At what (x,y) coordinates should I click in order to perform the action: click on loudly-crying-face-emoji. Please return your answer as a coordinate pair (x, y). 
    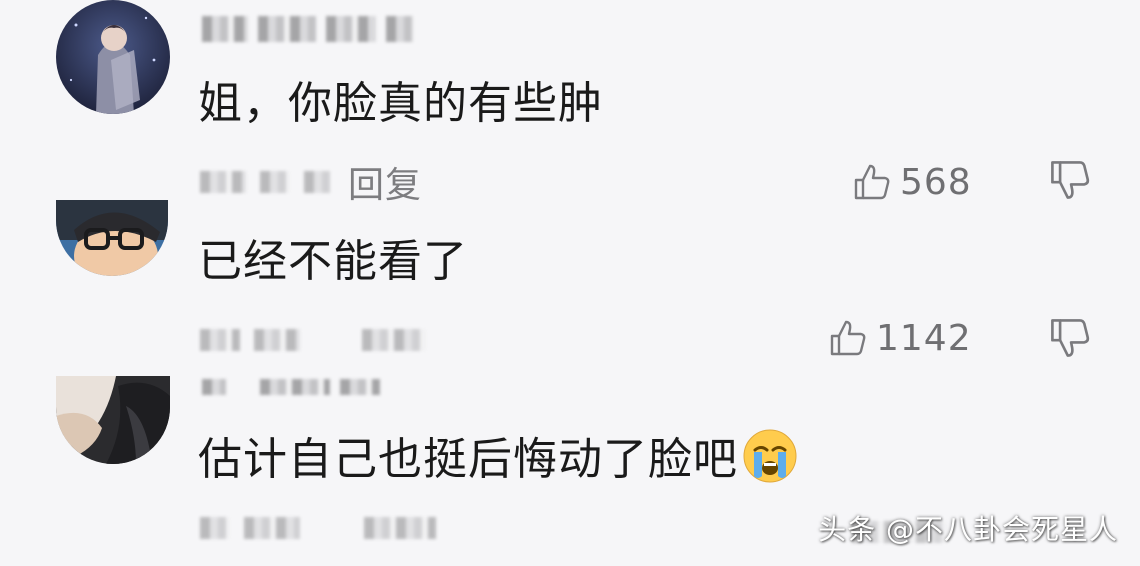
    Looking at the image, I should click on (770, 456).